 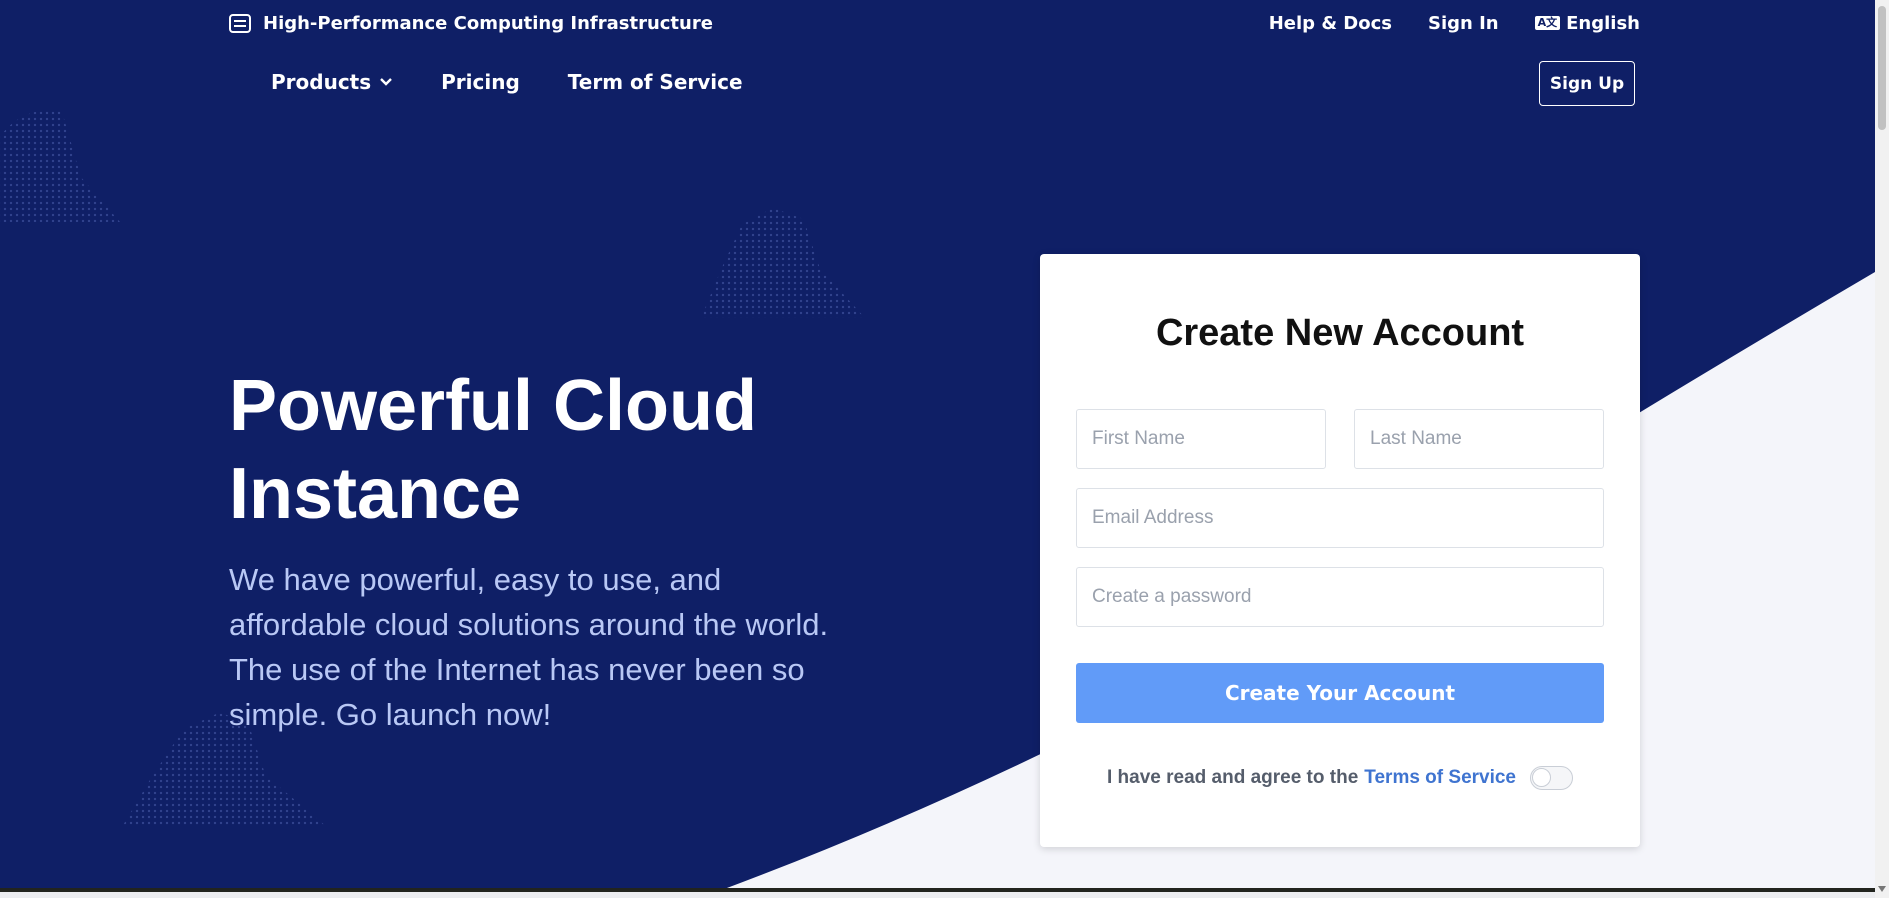 I want to click on nav-products: Products, so click(x=332, y=82).